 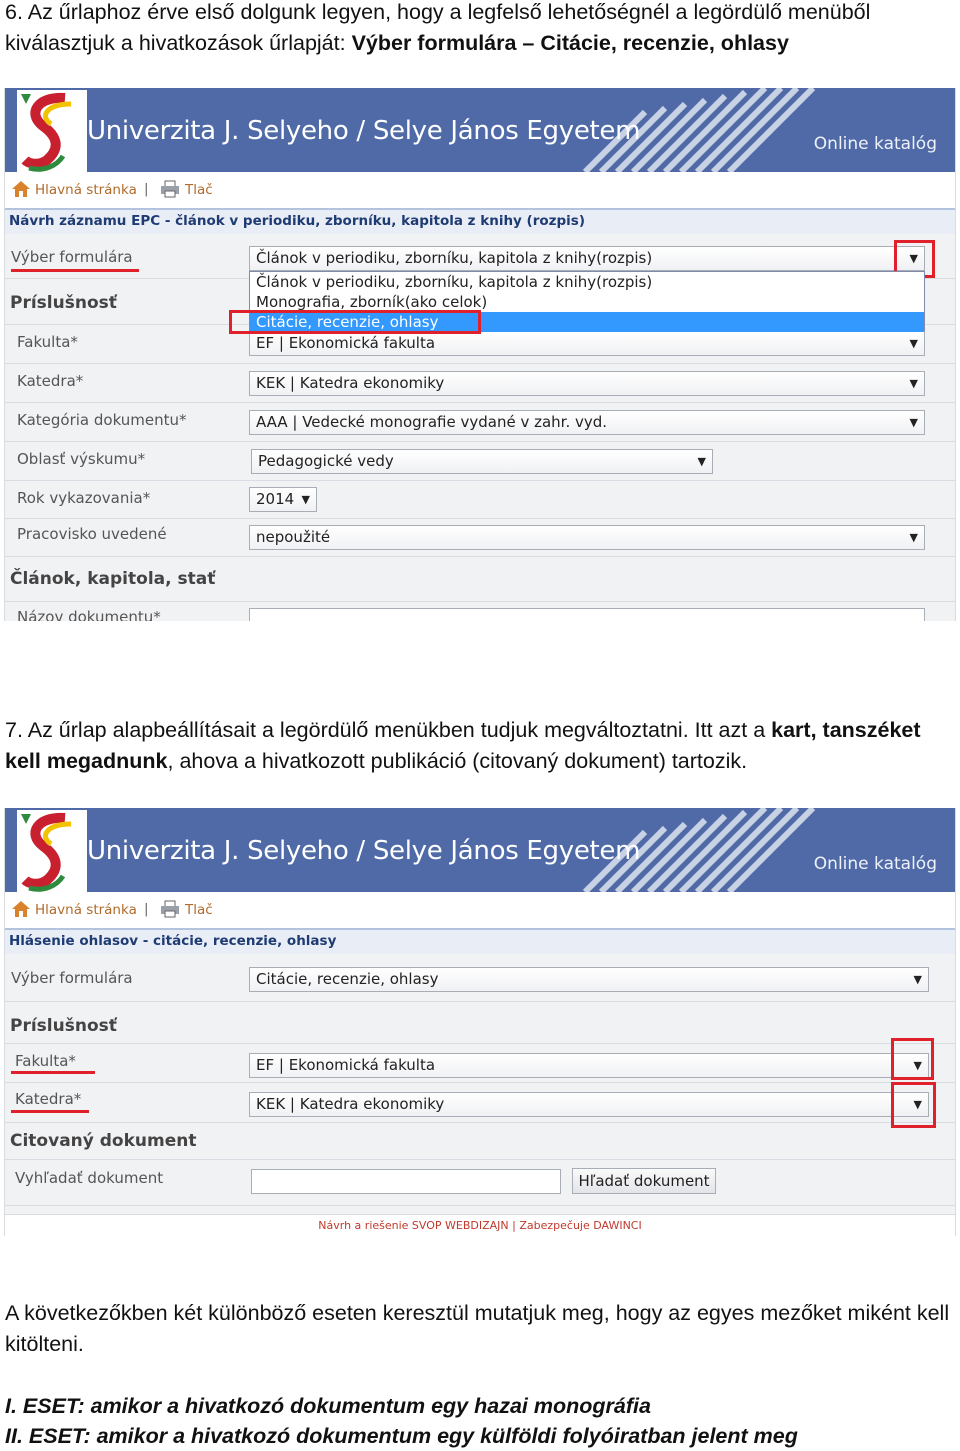 I want to click on research-label: Oblasť výskumu*, so click(x=81, y=459).